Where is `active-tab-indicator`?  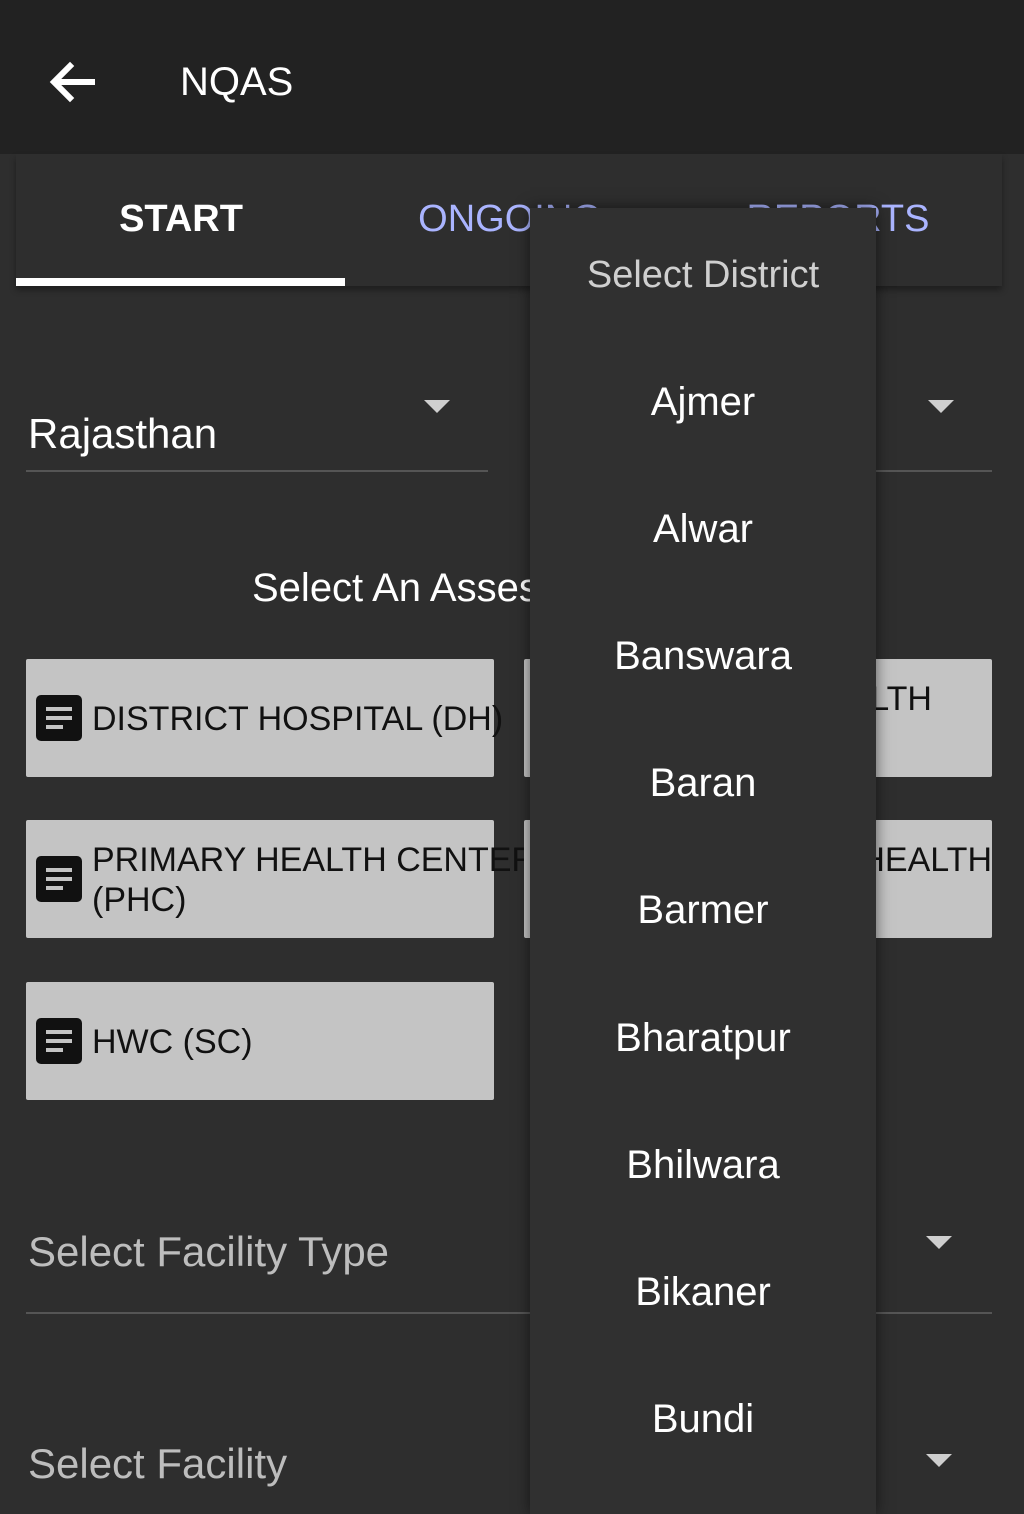 active-tab-indicator is located at coordinates (180, 282).